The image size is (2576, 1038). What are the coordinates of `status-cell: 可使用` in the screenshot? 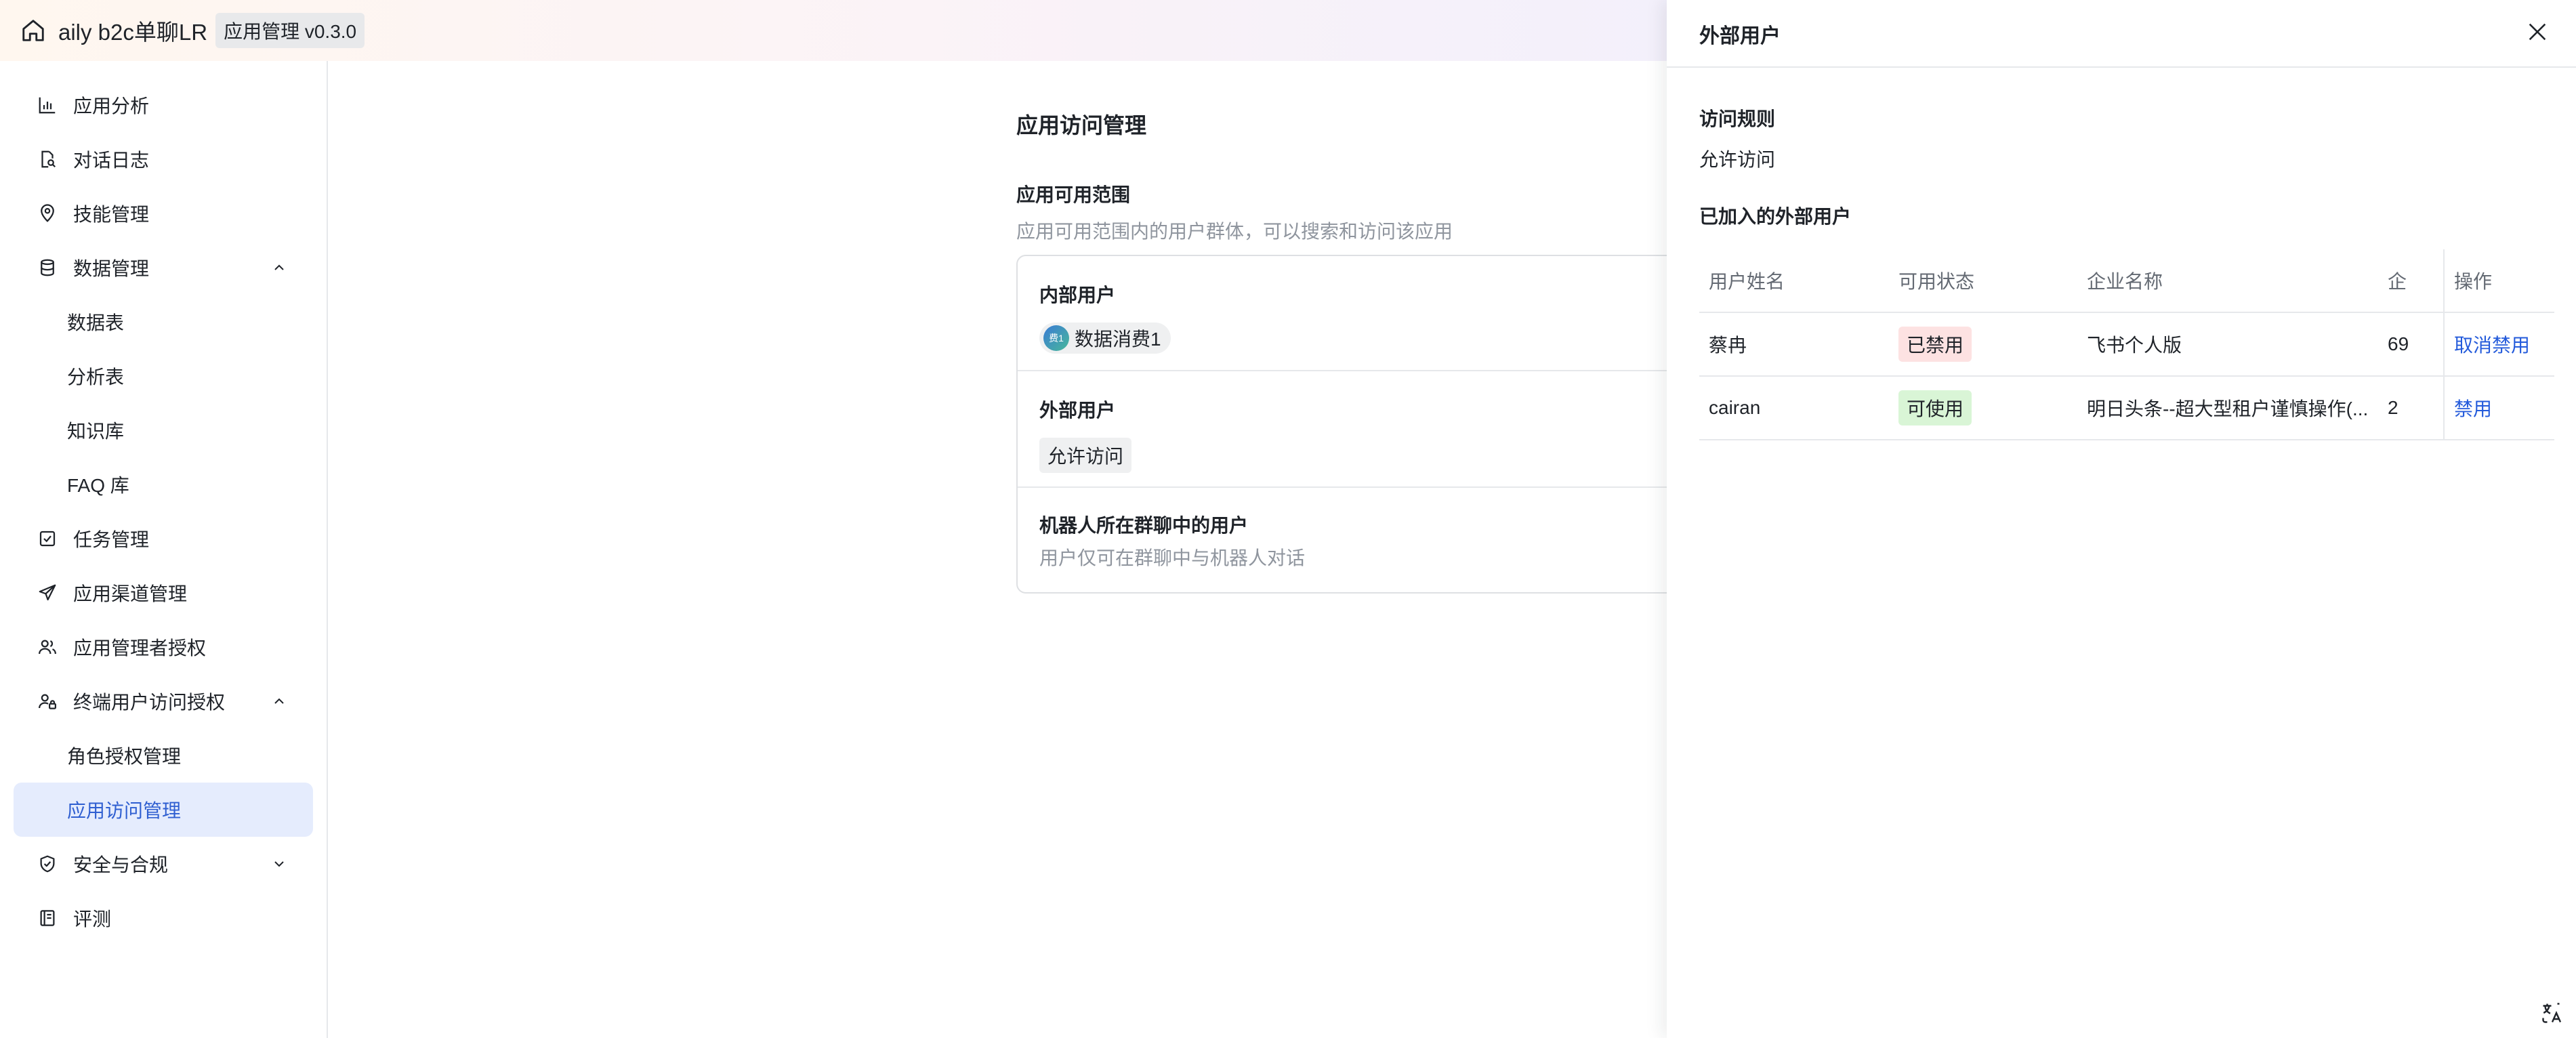 It's located at (1986, 408).